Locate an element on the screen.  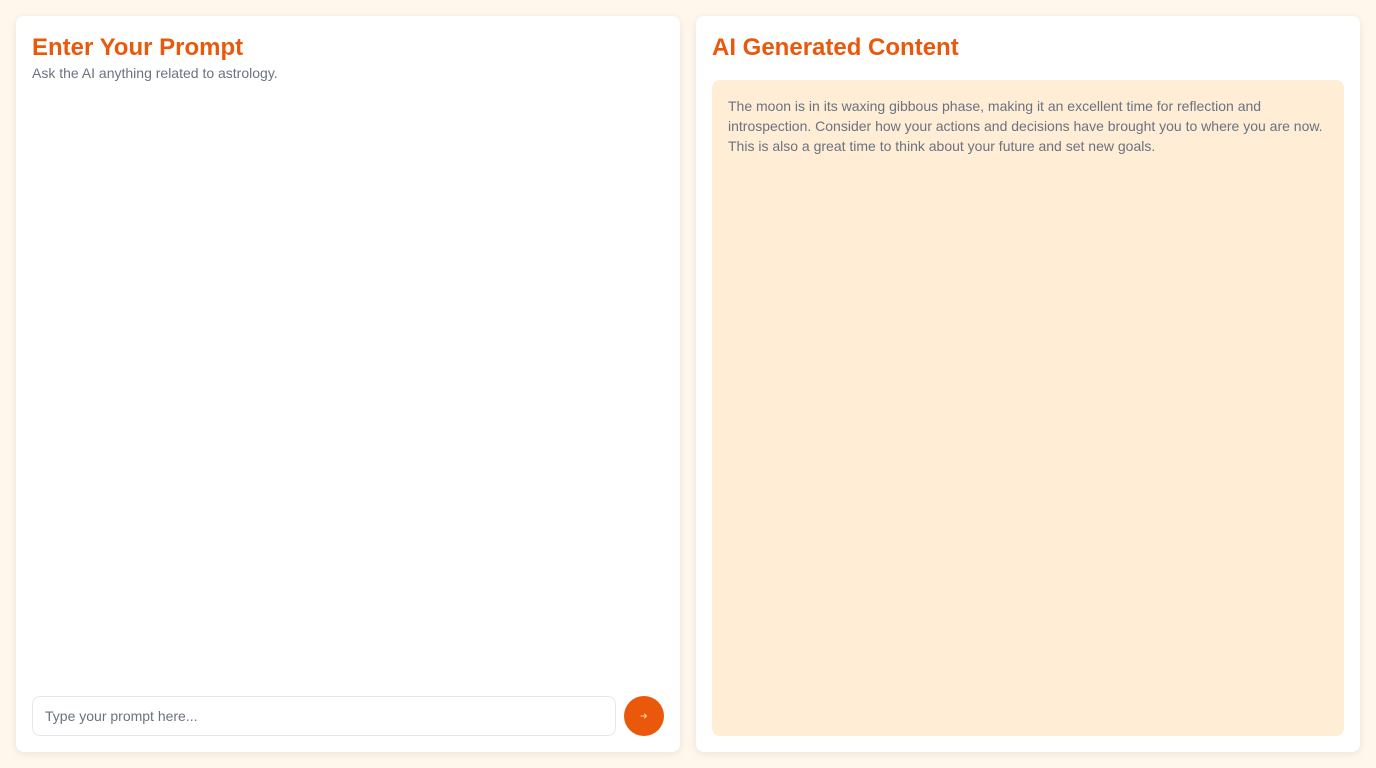
prompt-input is located at coordinates (324, 716).